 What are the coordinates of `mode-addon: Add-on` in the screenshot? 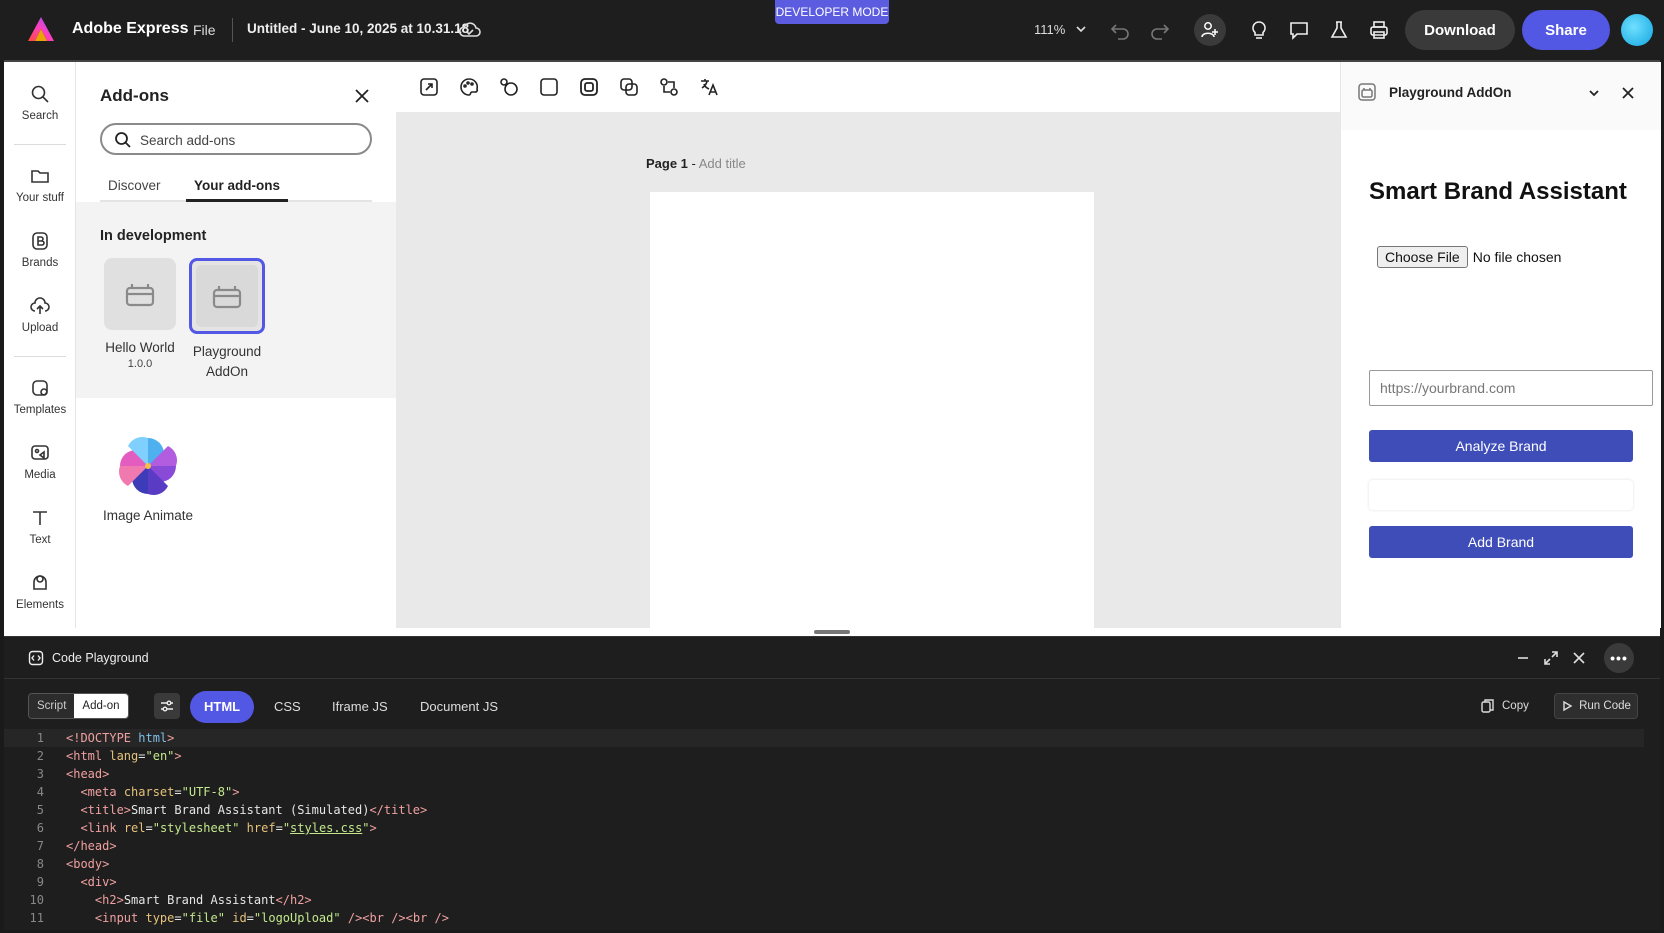 It's located at (101, 706).